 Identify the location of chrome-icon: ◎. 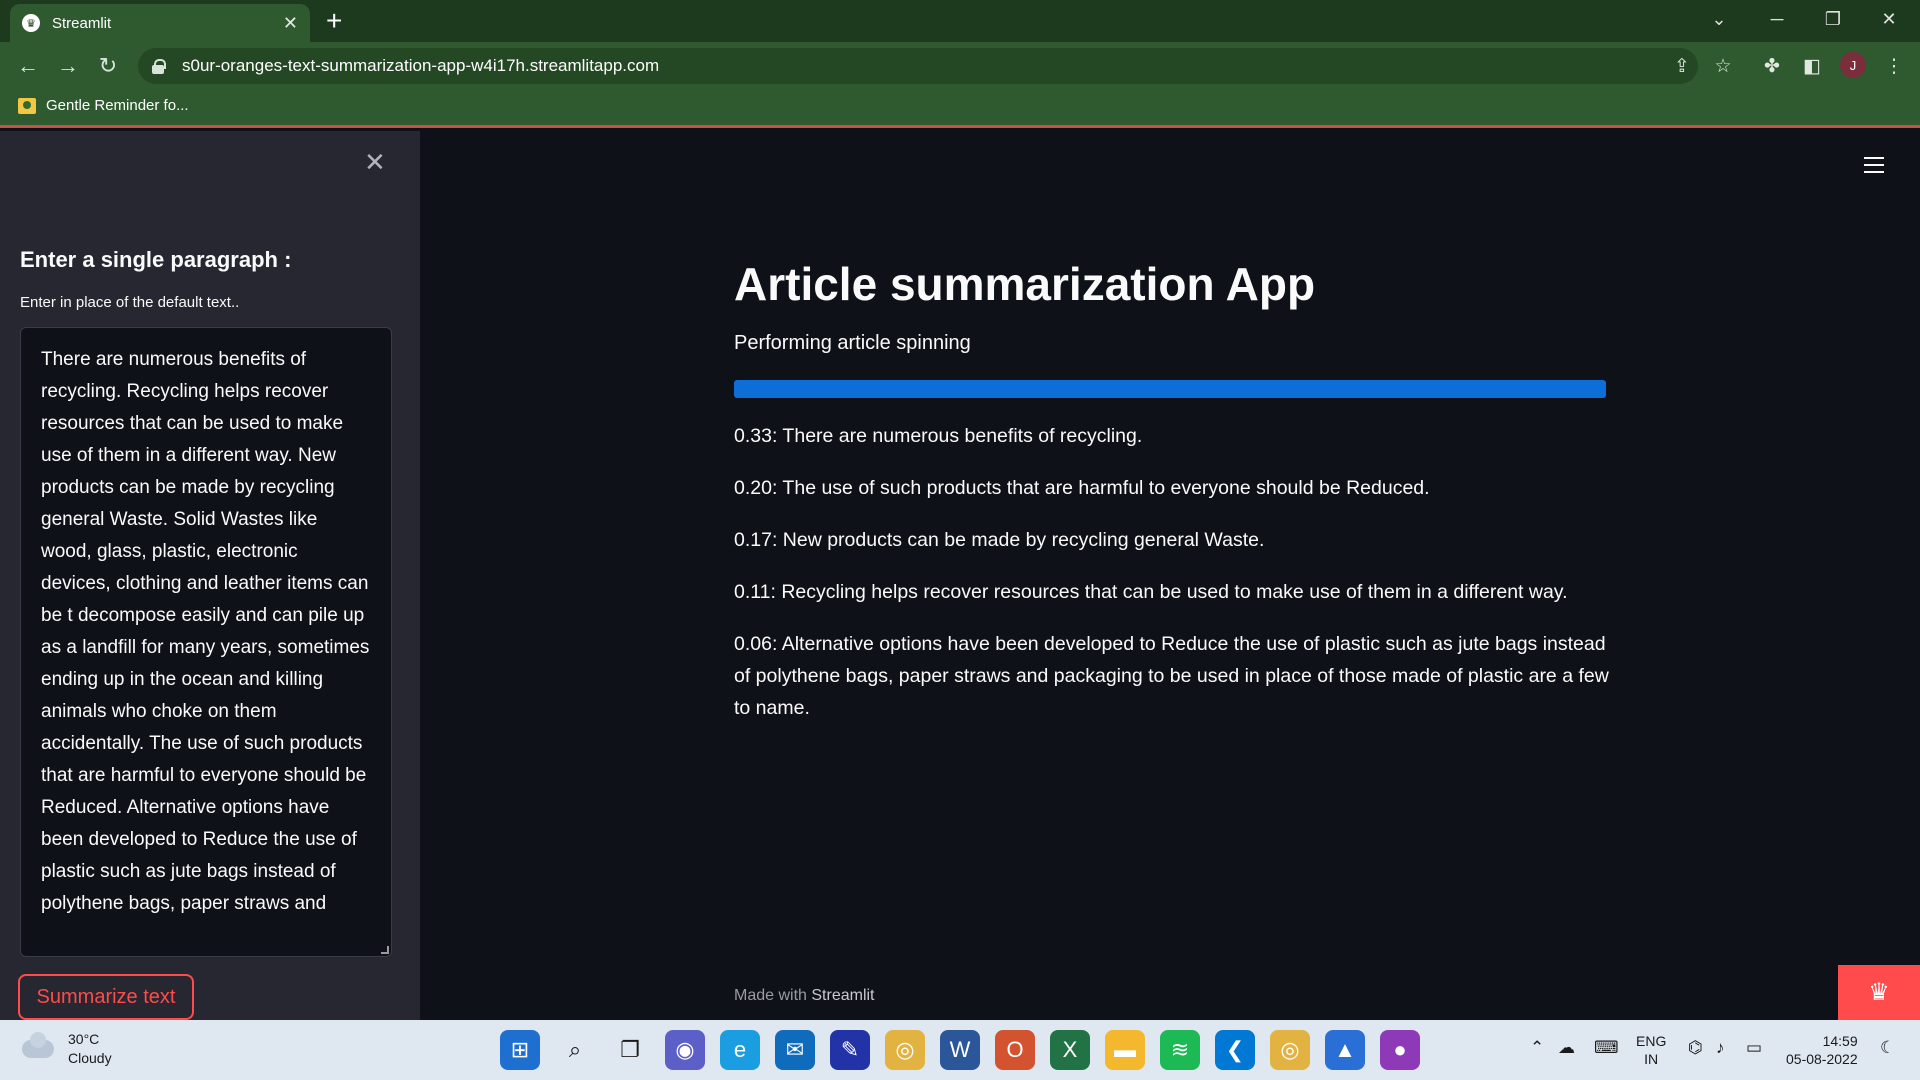
(905, 1050).